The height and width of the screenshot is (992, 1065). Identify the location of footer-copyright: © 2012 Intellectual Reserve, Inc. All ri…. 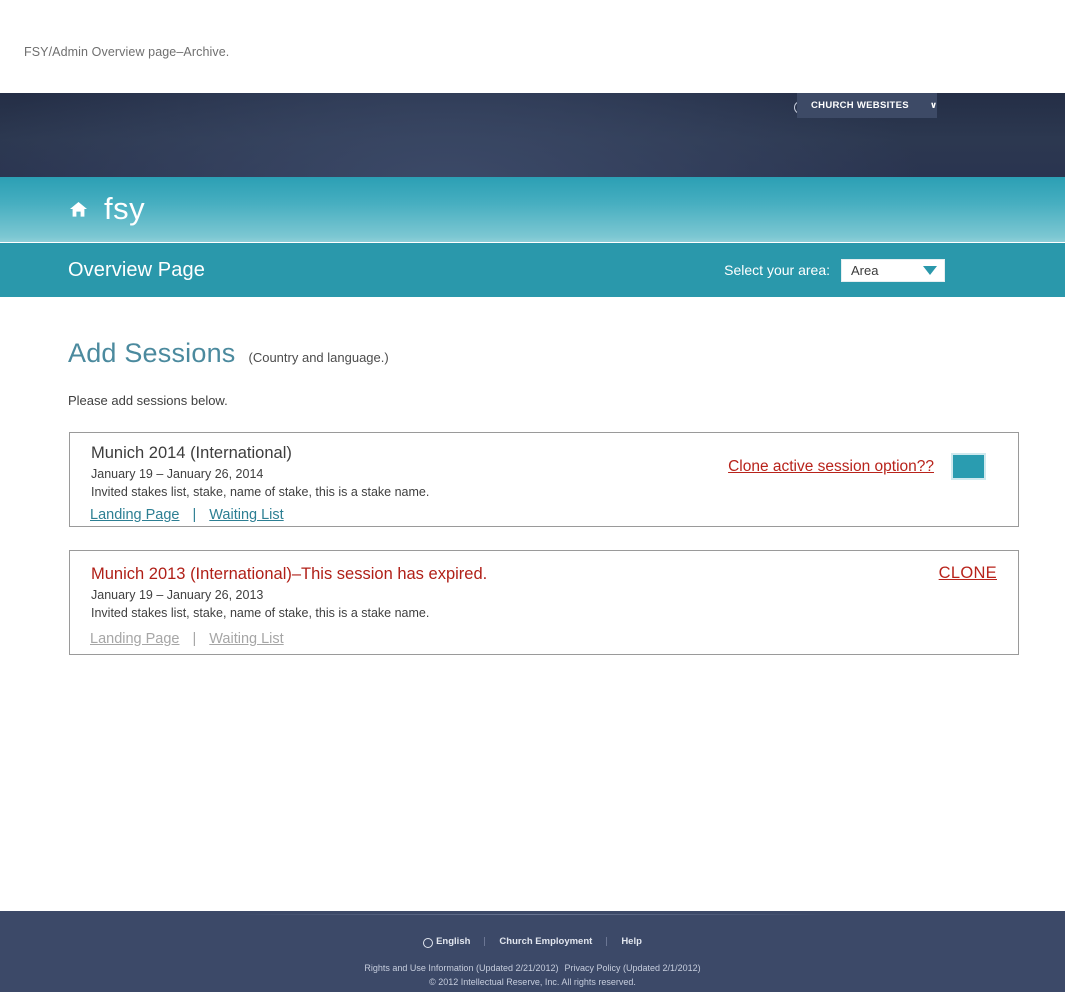
(532, 981).